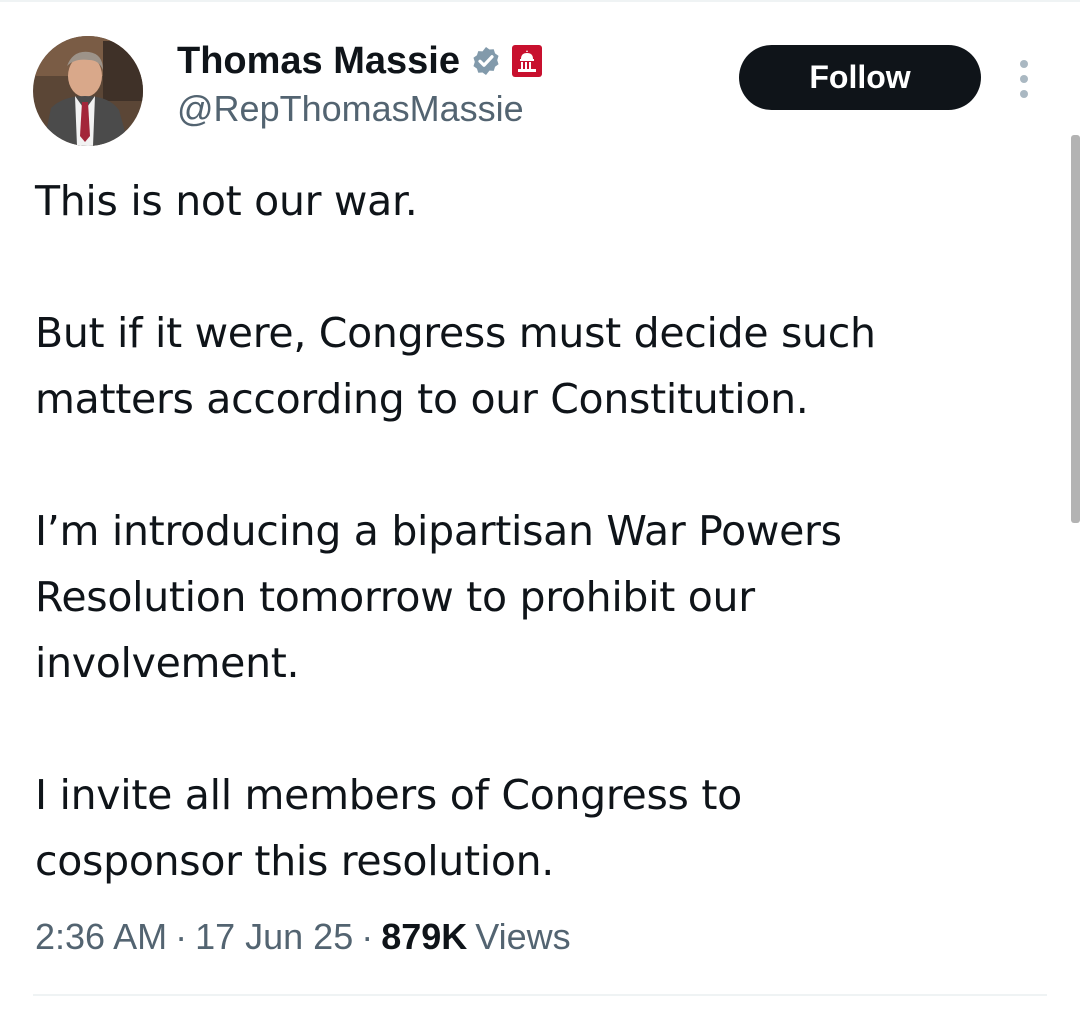 The image size is (1080, 1018). Describe the element at coordinates (860, 77) in the screenshot. I see `follow-button: Follow` at that location.